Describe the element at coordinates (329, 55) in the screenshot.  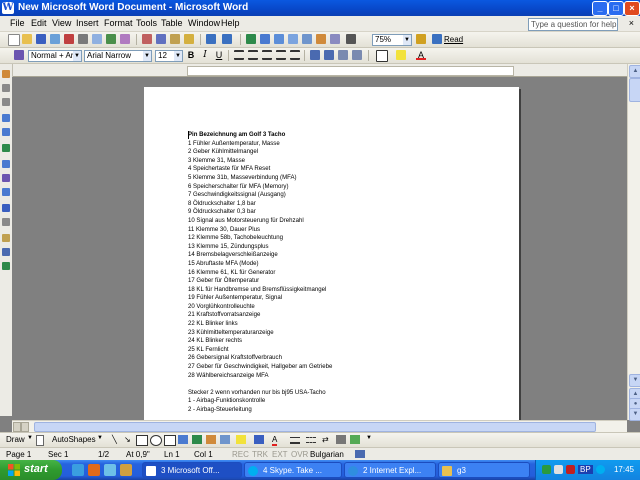
I see `bullets-icon` at that location.